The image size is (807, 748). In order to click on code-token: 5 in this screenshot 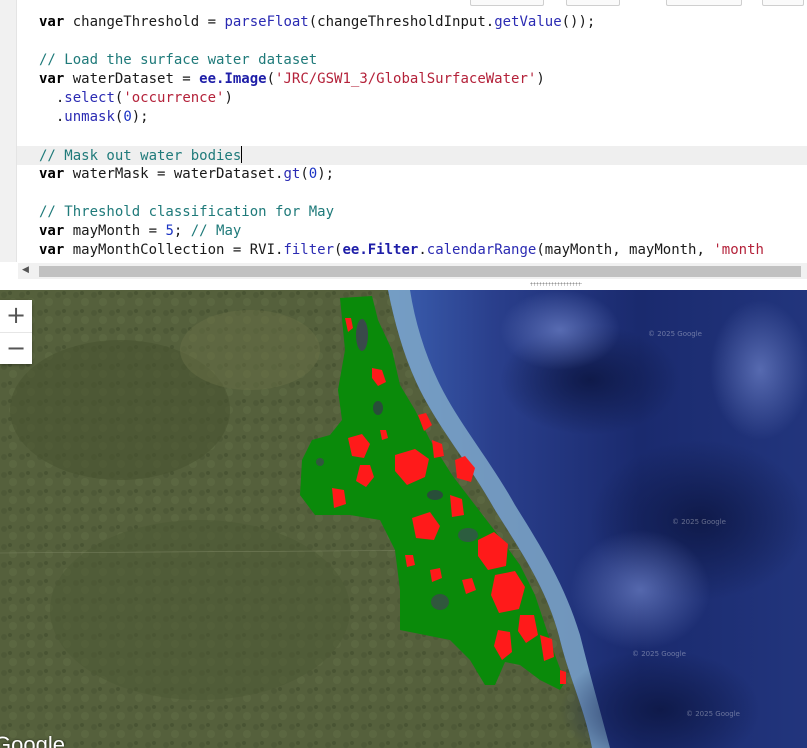, I will do `click(169, 231)`.